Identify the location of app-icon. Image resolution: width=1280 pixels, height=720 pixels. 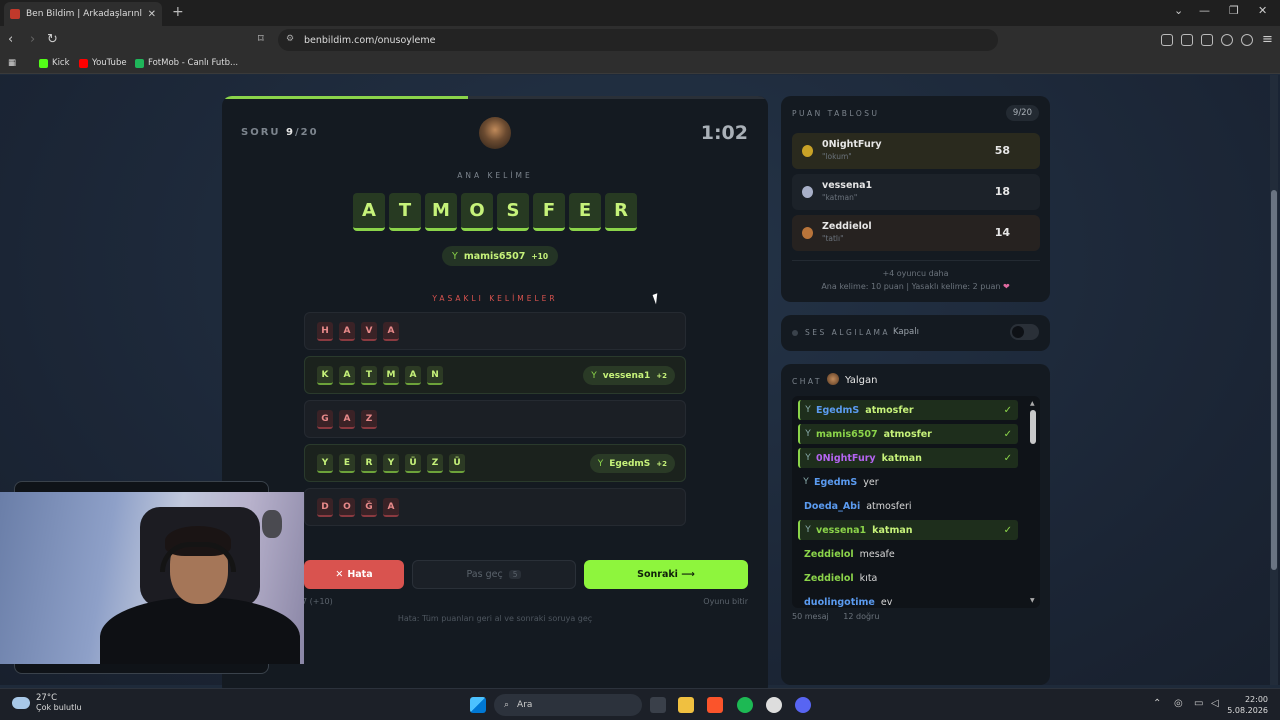
(774, 705).